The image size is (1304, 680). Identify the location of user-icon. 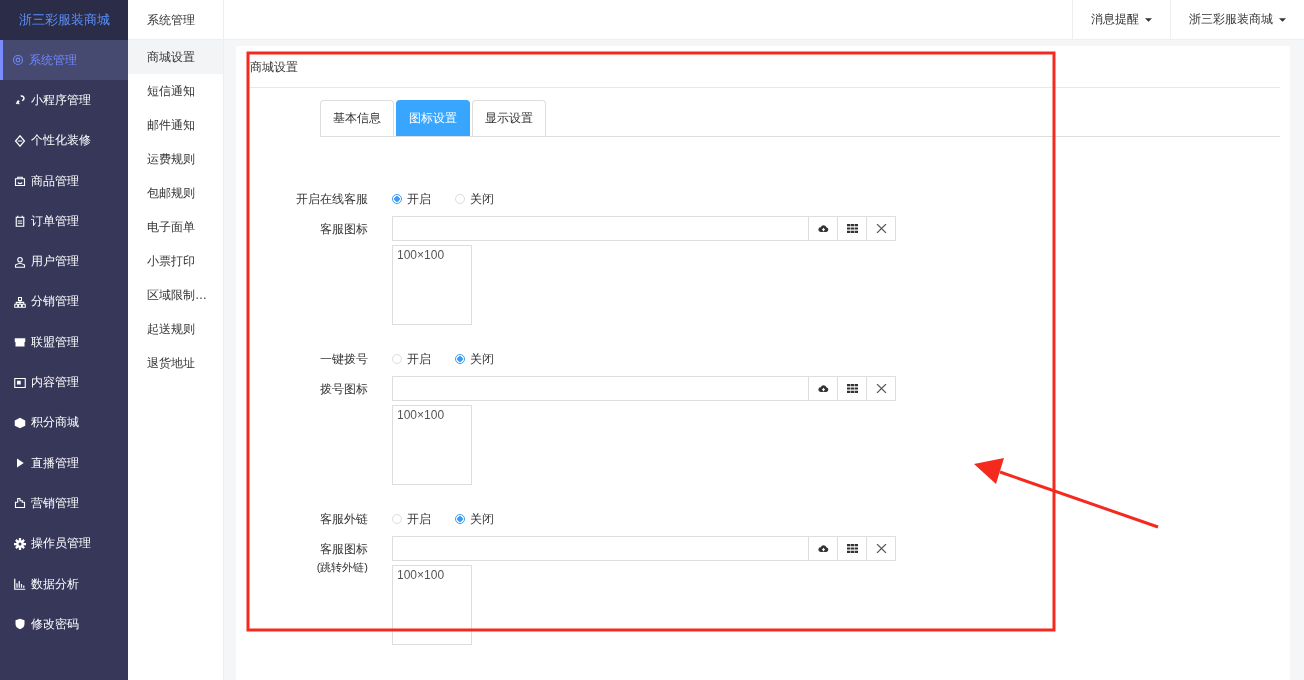
(20, 261).